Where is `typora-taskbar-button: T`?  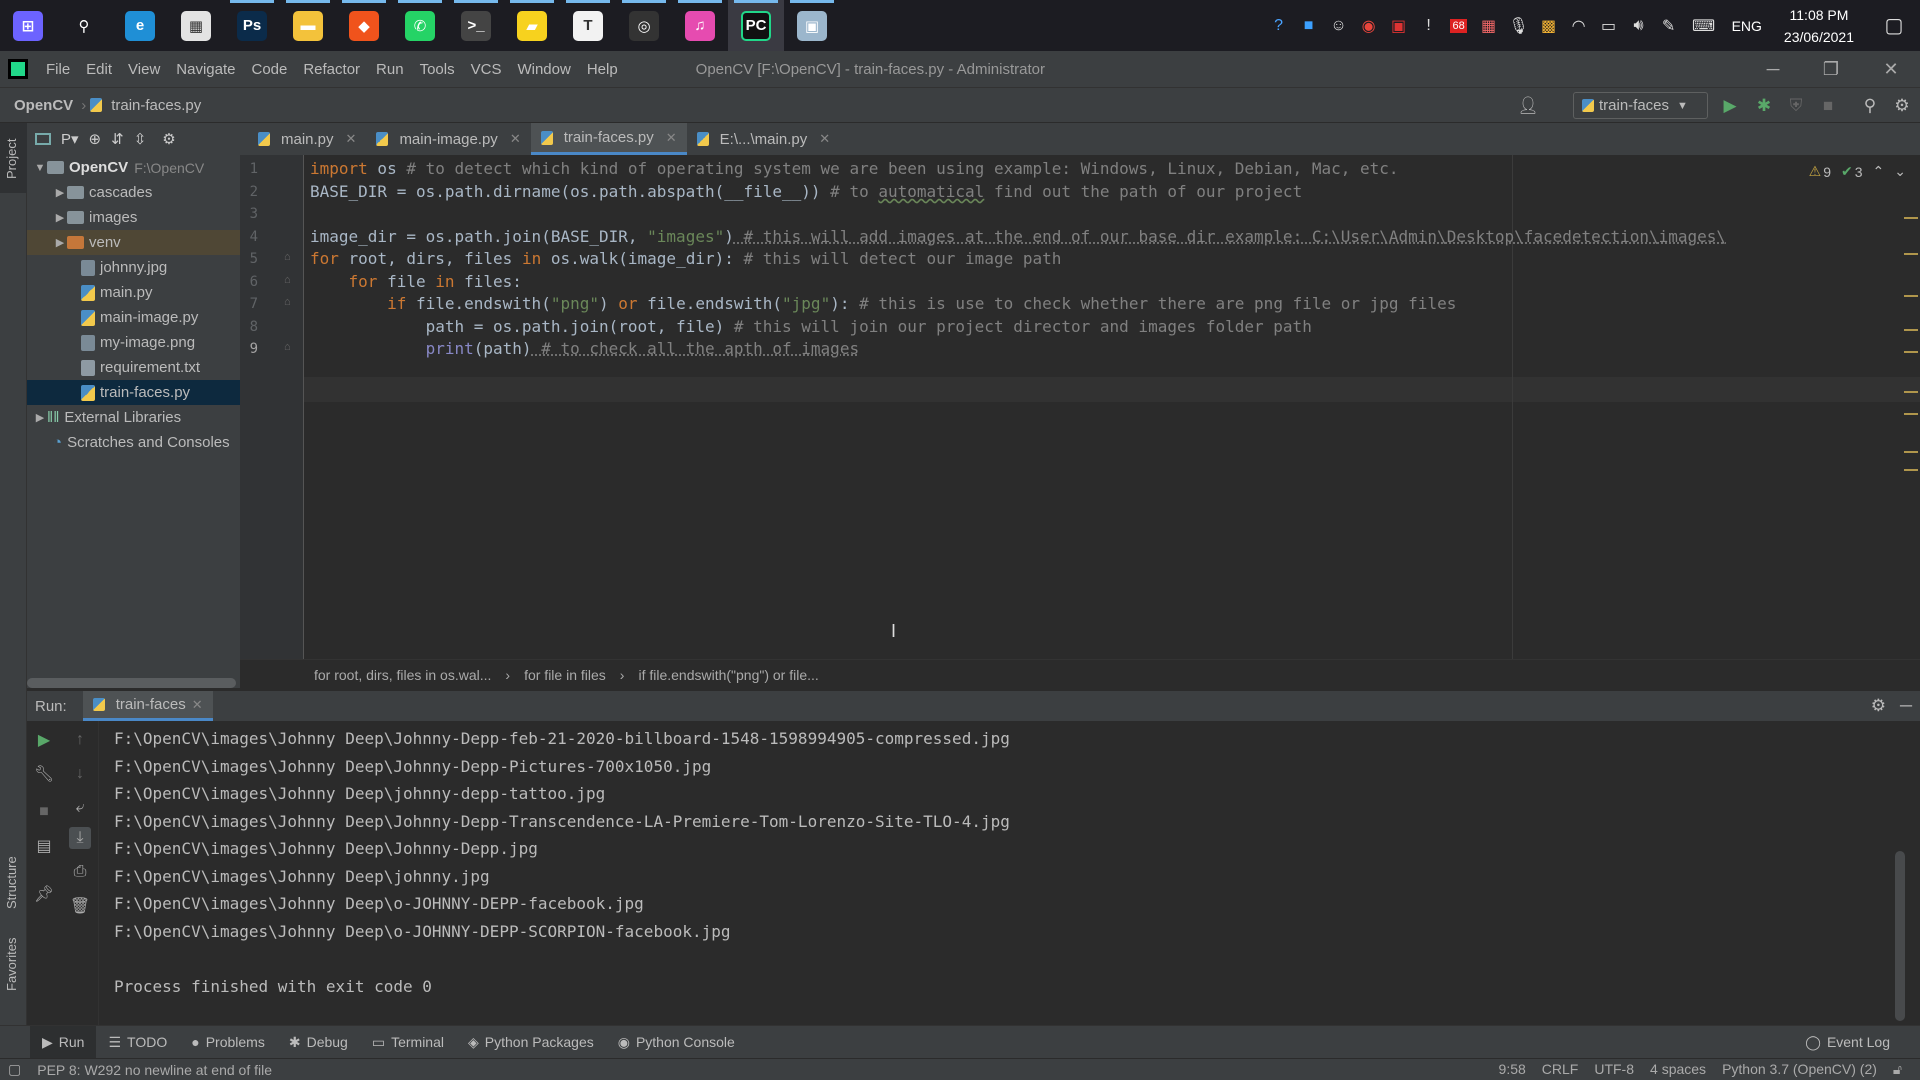
typora-taskbar-button: T is located at coordinates (588, 25).